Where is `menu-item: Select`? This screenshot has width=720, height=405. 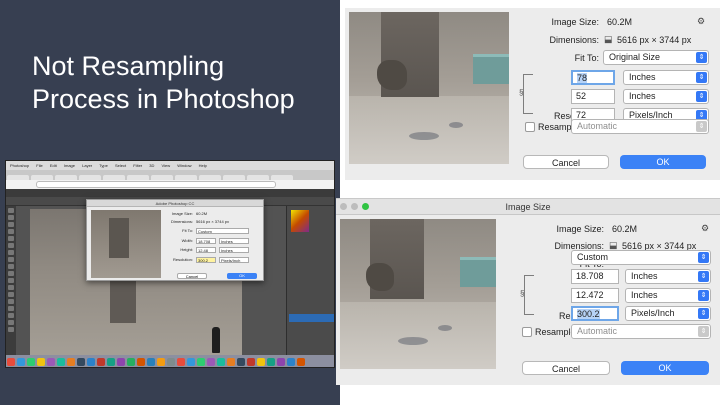 menu-item: Select is located at coordinates (120, 165).